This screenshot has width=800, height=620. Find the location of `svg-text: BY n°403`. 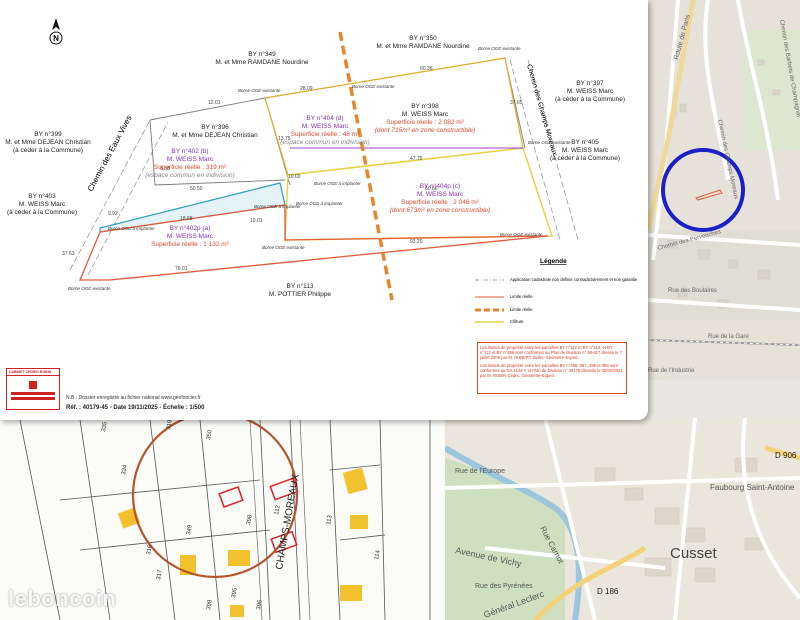

svg-text: BY n°403 is located at coordinates (42, 196).